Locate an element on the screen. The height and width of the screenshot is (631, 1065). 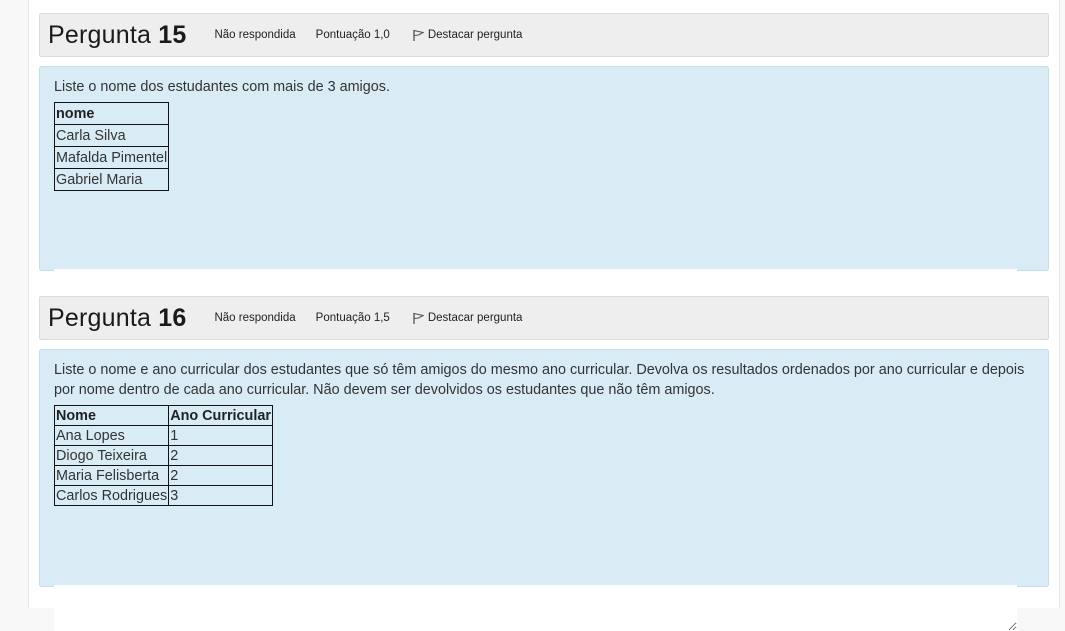
table-row: Carlos Rodrigues 3 is located at coordinates (163, 495).